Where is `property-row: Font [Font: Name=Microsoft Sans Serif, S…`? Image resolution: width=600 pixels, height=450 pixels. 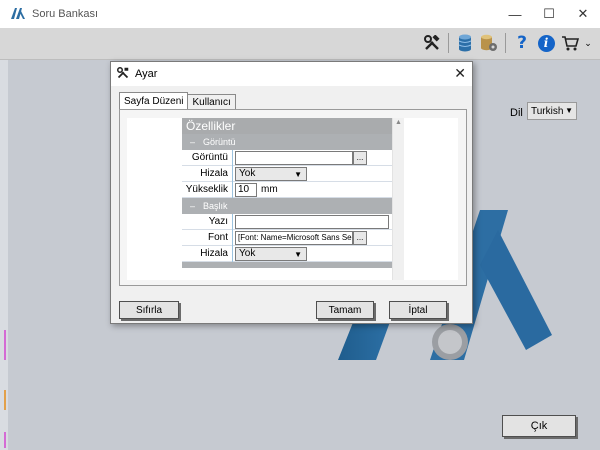
property-row: Font [Font: Name=Microsoft Sans Serif, S… is located at coordinates (287, 237).